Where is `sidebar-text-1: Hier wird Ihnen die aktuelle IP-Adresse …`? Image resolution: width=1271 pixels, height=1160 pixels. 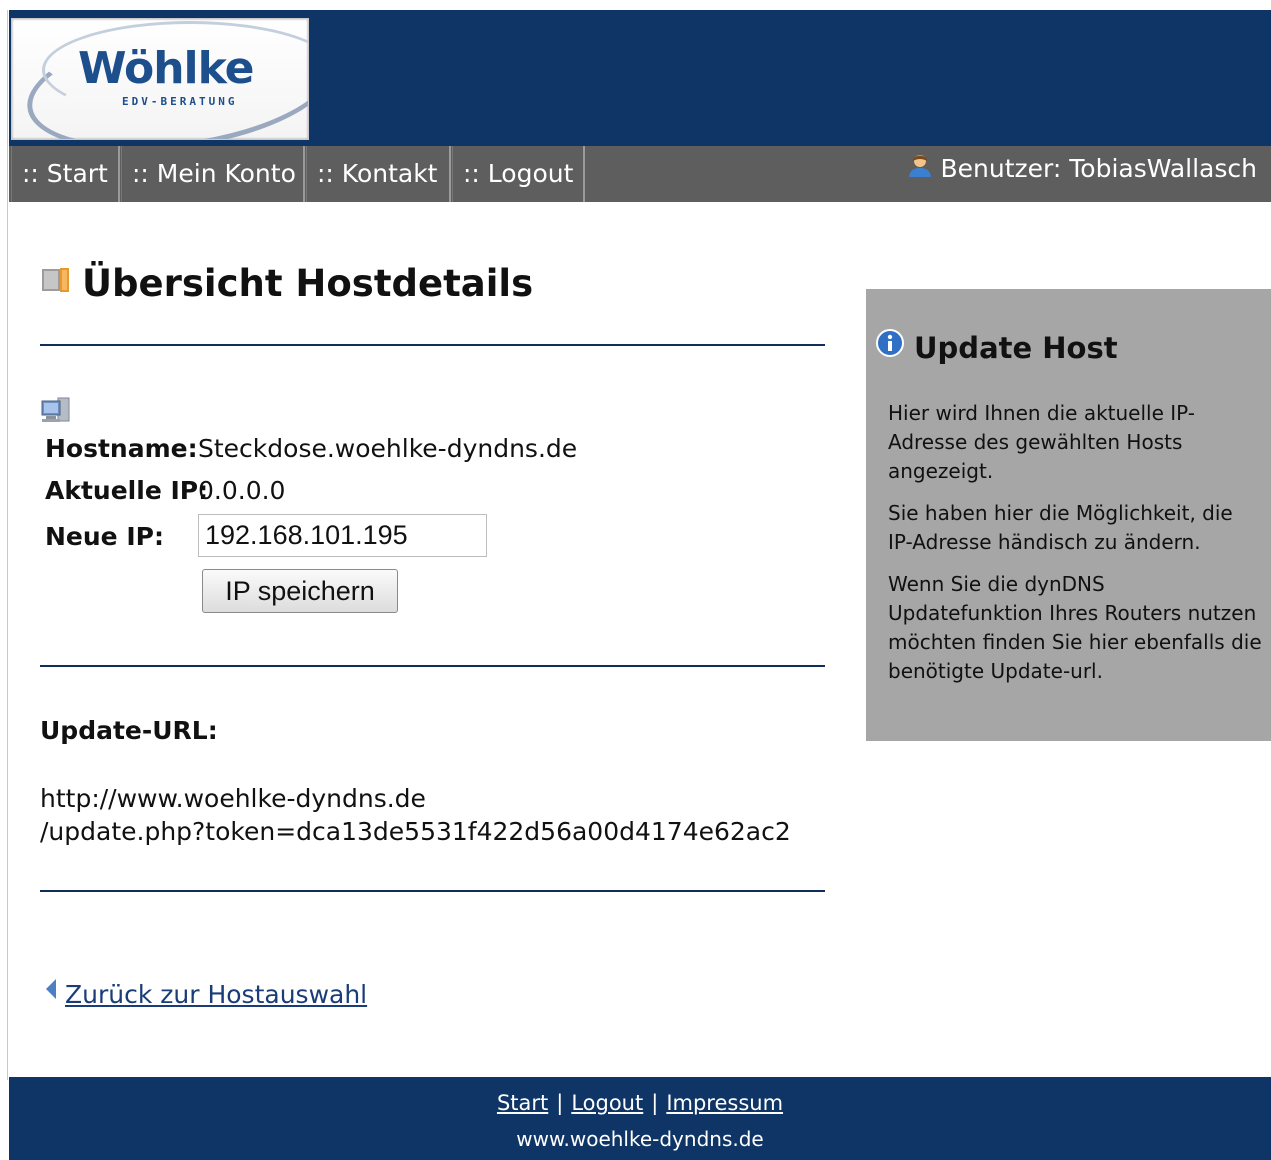
sidebar-text-1: Hier wird Ihnen die aktuelle IP-Adresse … is located at coordinates (1041, 442).